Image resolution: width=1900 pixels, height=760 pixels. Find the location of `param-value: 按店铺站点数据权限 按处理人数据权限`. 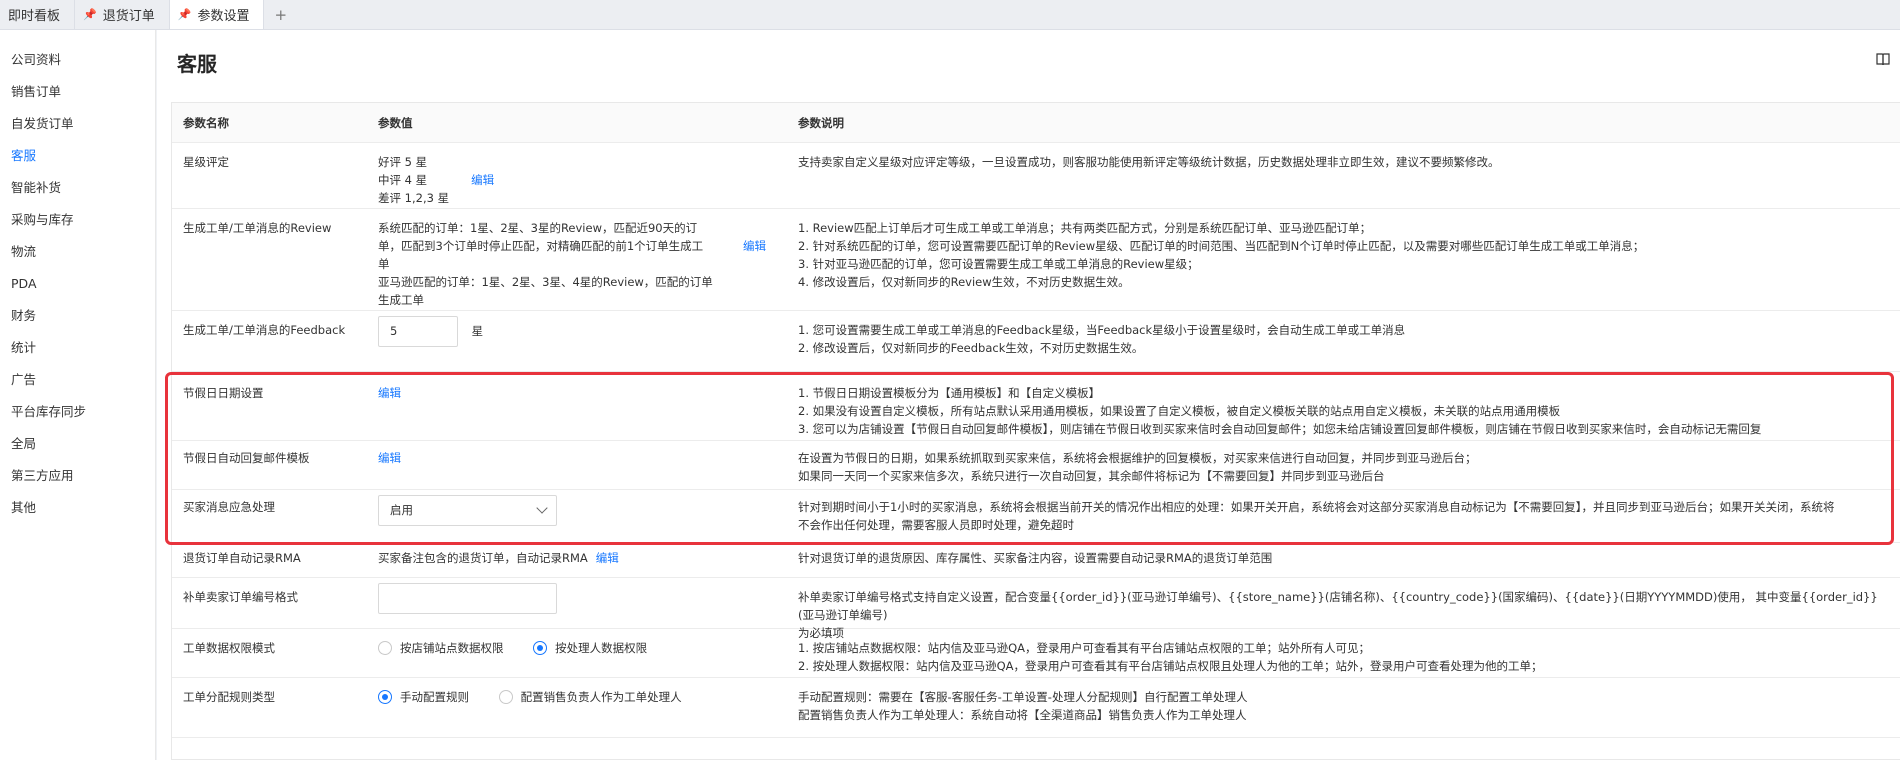

param-value: 按店铺站点数据权限 按处理人数据权限 is located at coordinates (568, 644).